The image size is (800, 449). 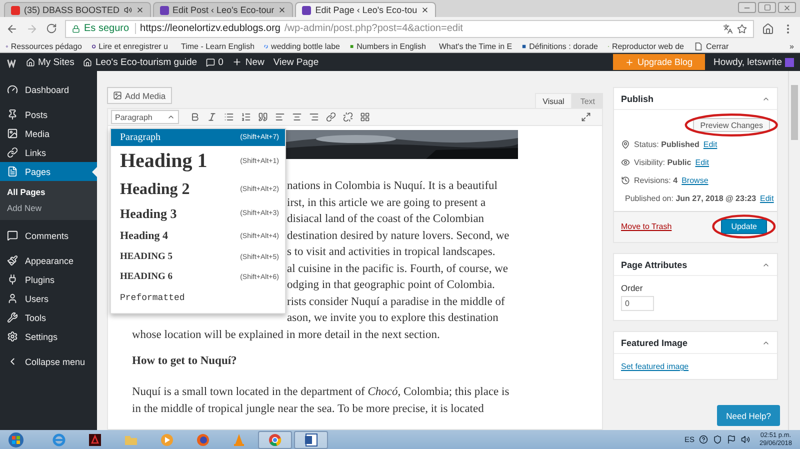 What do you see at coordinates (695, 366) in the screenshot?
I see `featured-image-link: Set featured image` at bounding box center [695, 366].